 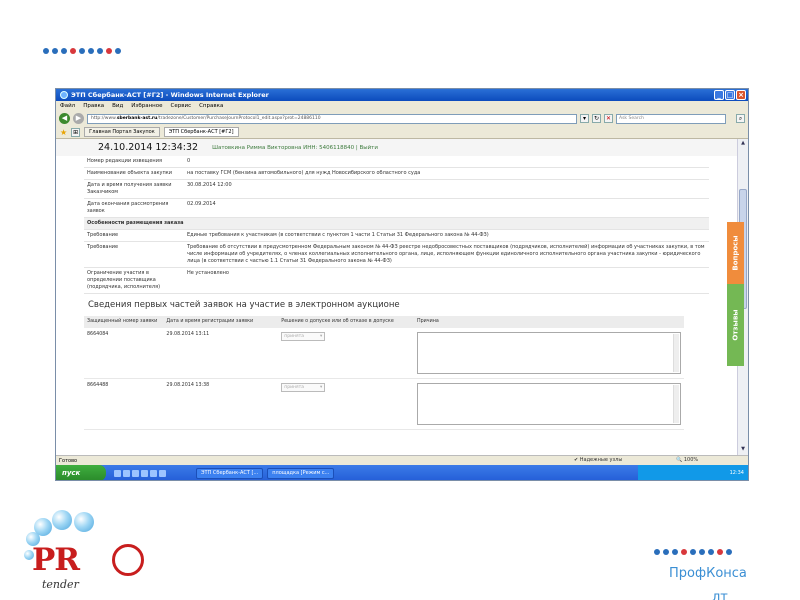 What do you see at coordinates (128, 560) in the screenshot?
I see `logo-ring-icon` at bounding box center [128, 560].